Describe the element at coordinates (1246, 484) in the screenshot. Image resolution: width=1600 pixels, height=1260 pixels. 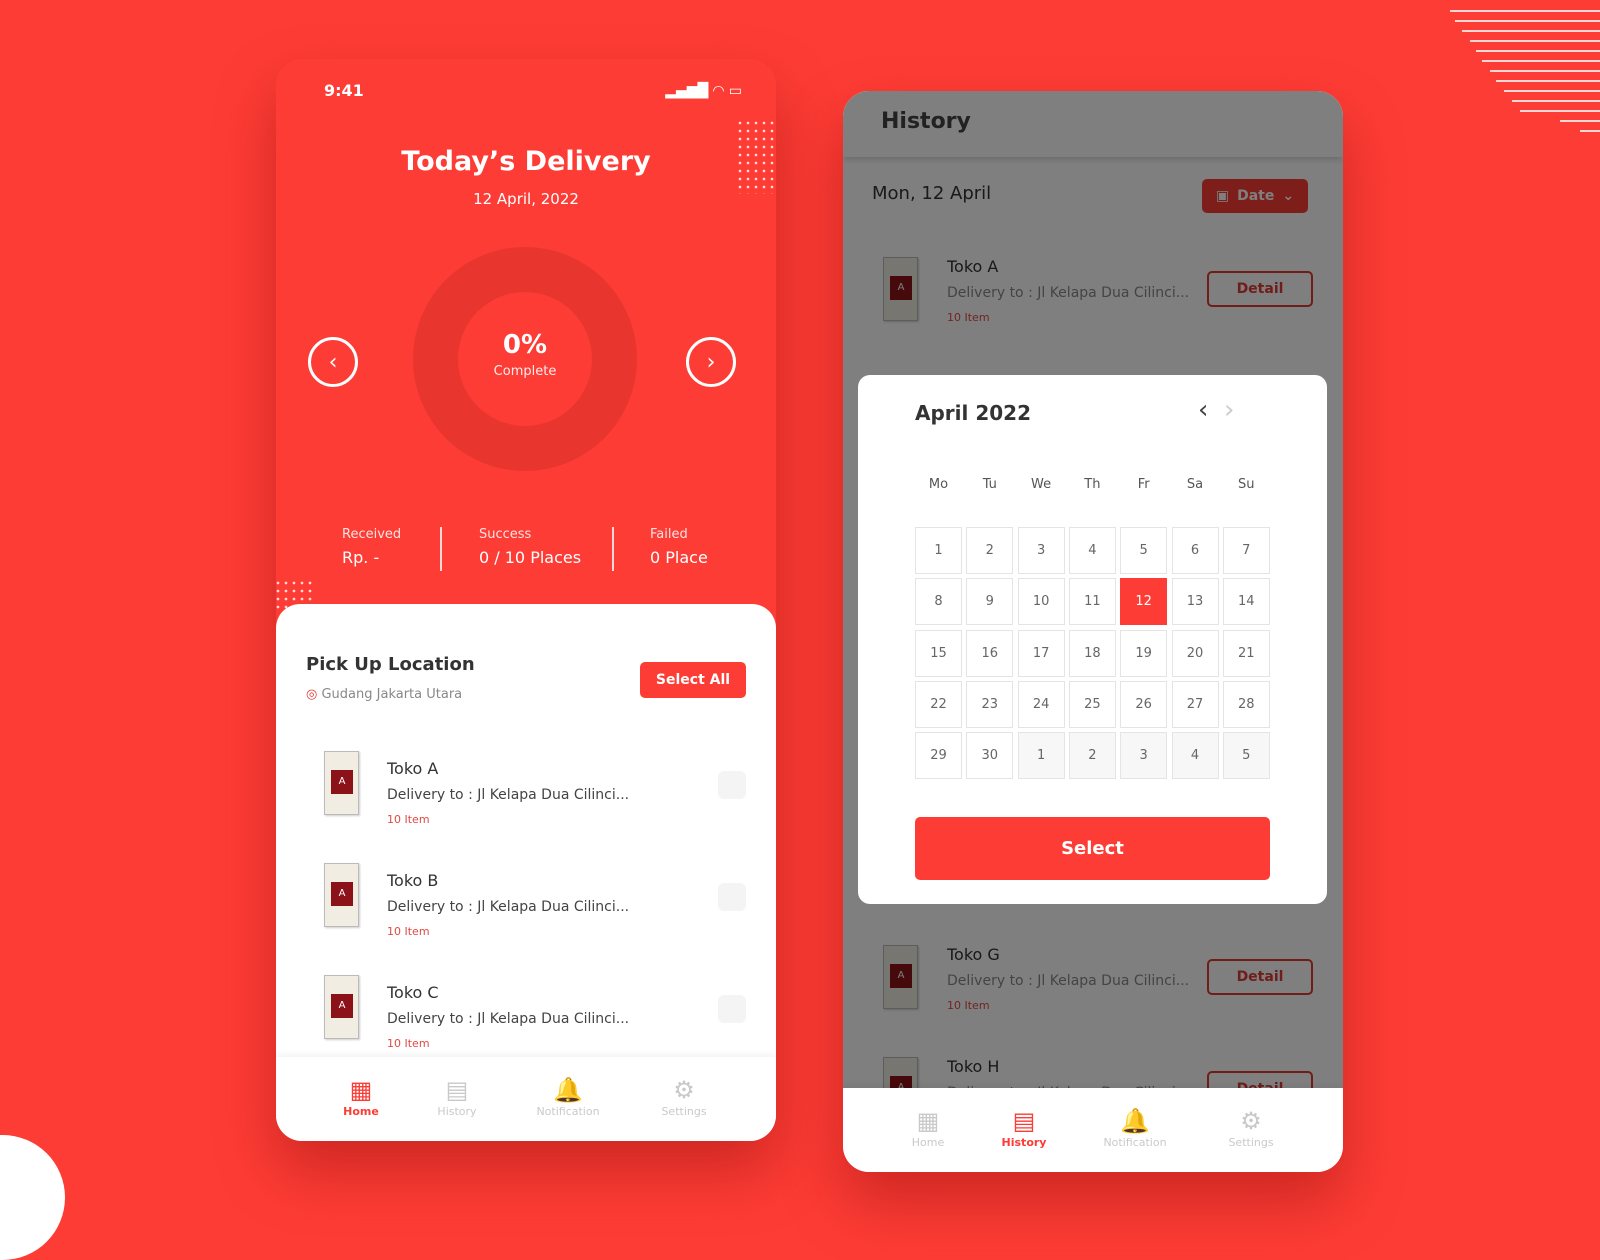
I see `weekday-label: Su` at that location.